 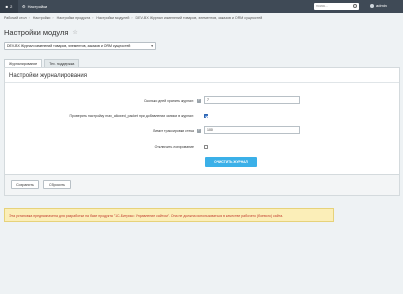 What do you see at coordinates (201, 6) in the screenshot?
I see `admin-topbar: ■ 2 ⚙ Настройки поиск... admin` at bounding box center [201, 6].